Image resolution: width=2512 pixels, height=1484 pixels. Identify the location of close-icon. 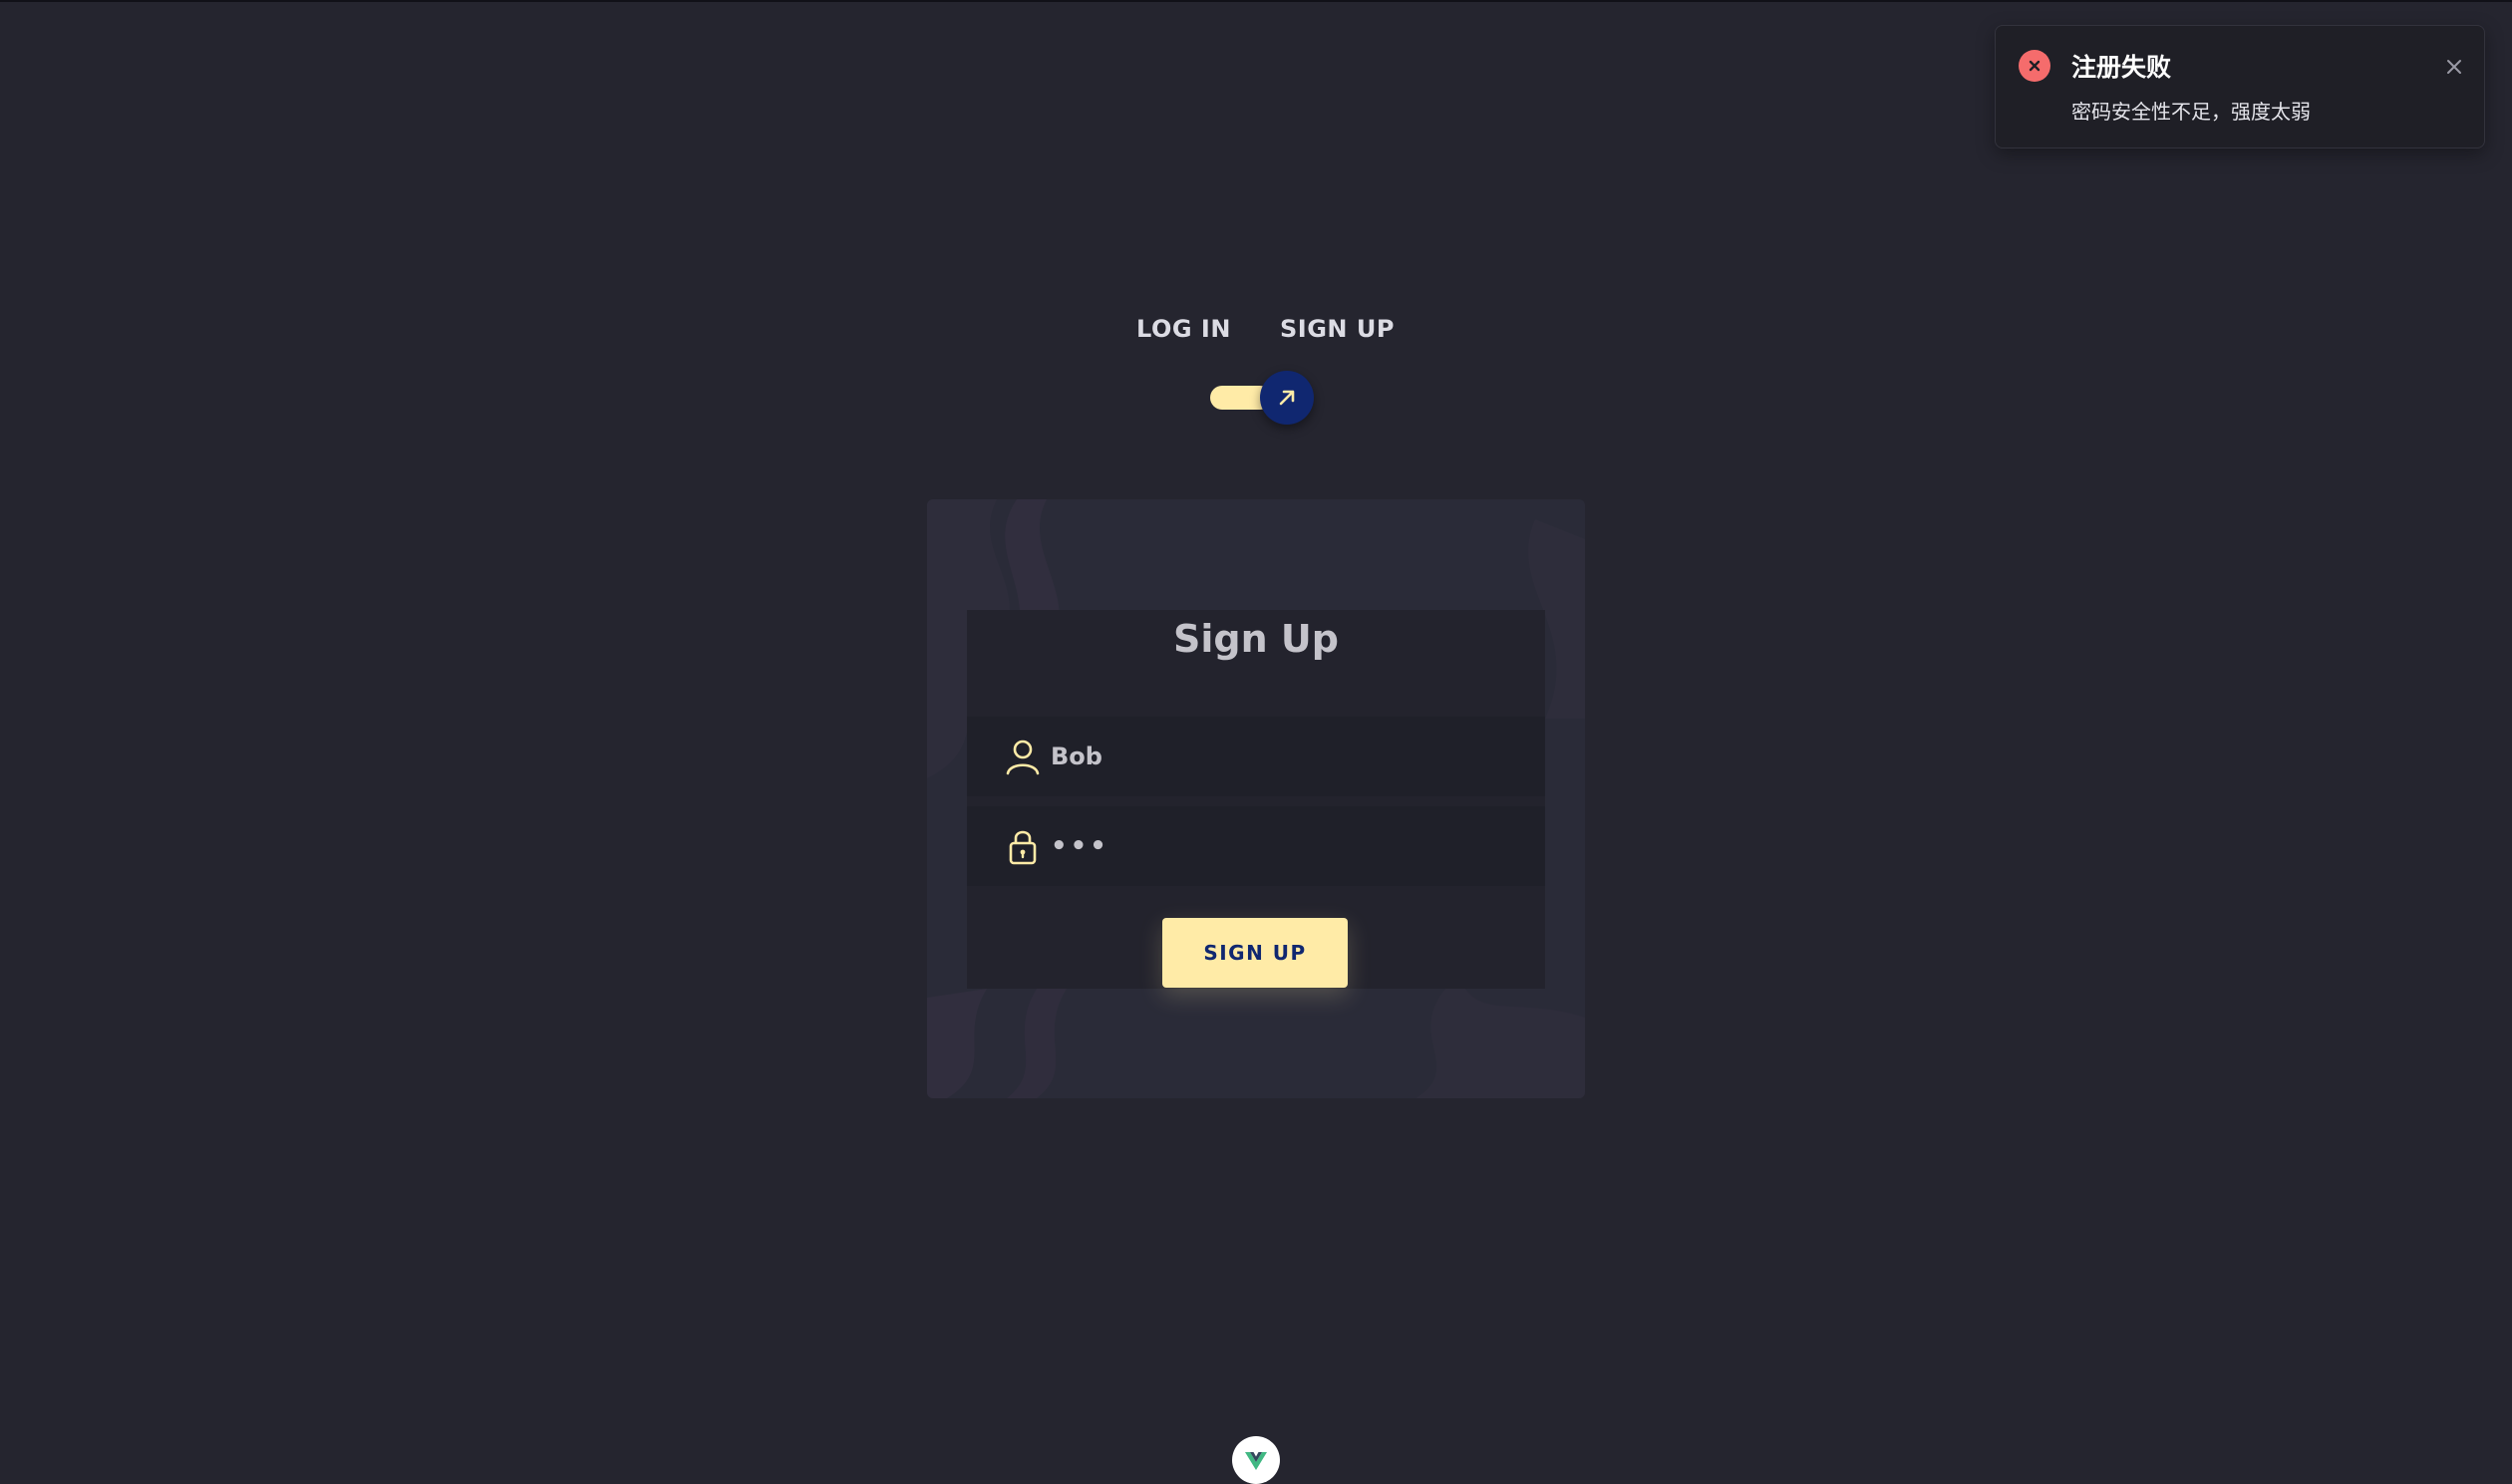
(2454, 67).